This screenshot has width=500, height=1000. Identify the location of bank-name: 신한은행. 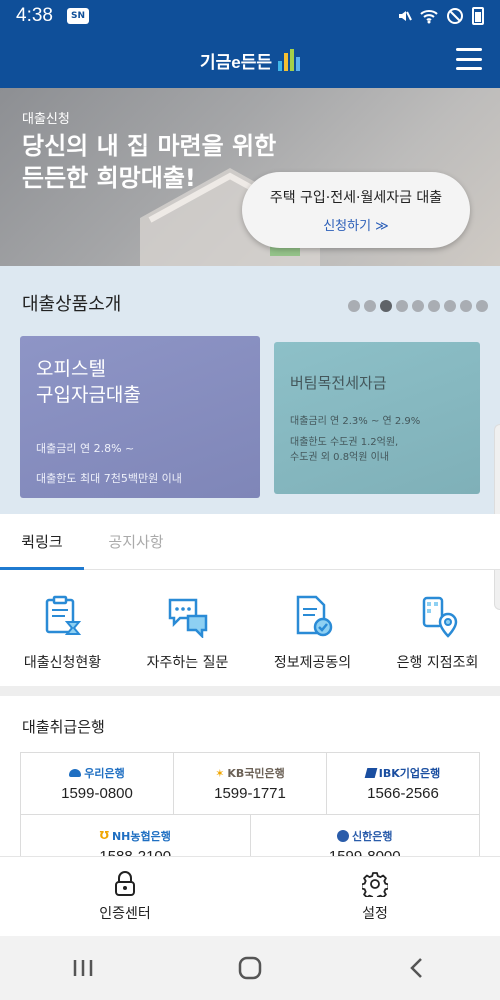
(372, 836).